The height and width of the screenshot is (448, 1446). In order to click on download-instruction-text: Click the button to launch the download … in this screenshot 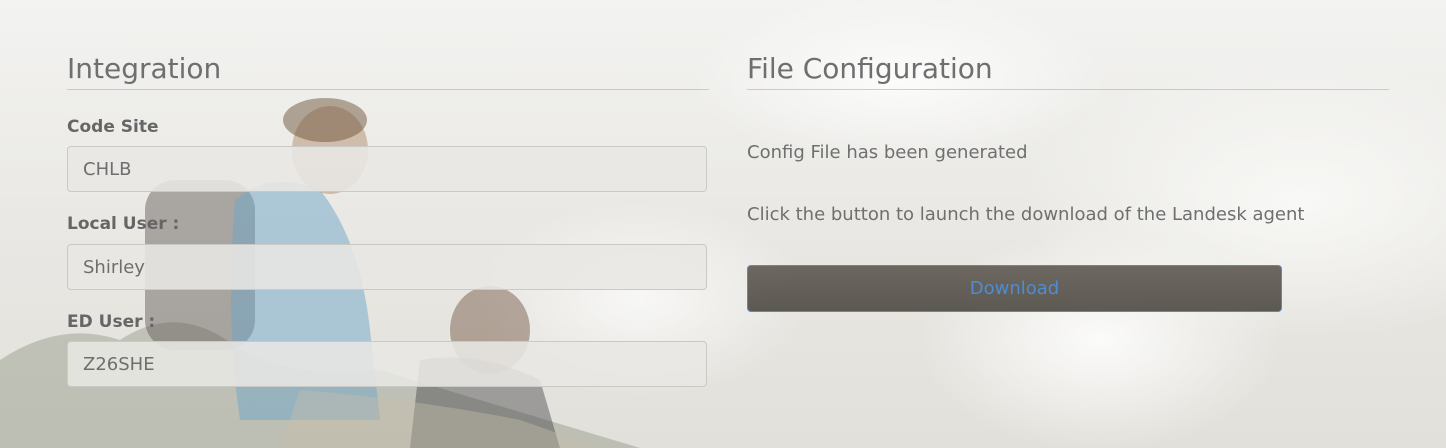, I will do `click(1026, 214)`.